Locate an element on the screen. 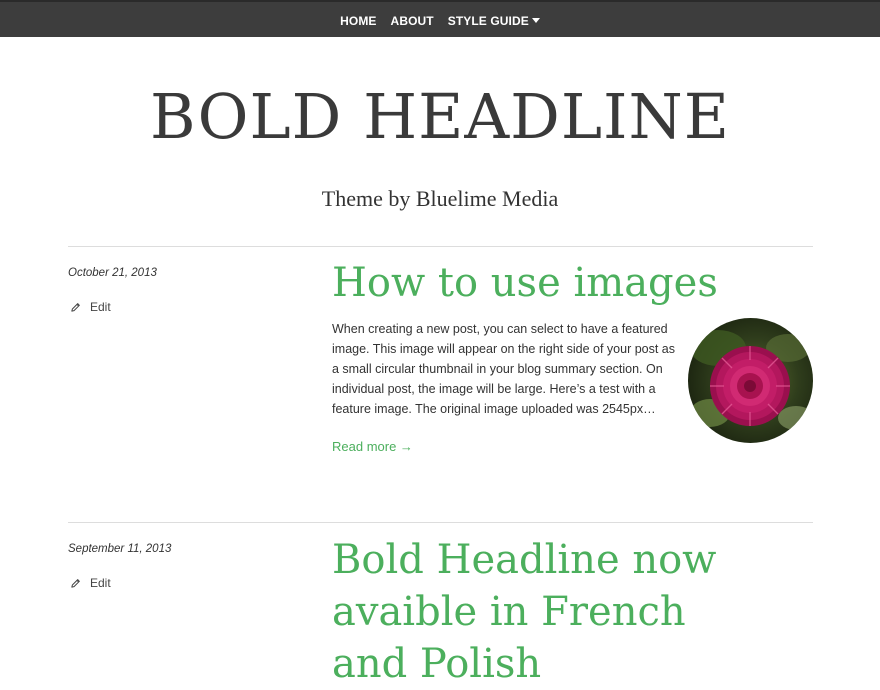 The image size is (880, 690). dahlia-flower-image is located at coordinates (751, 380).